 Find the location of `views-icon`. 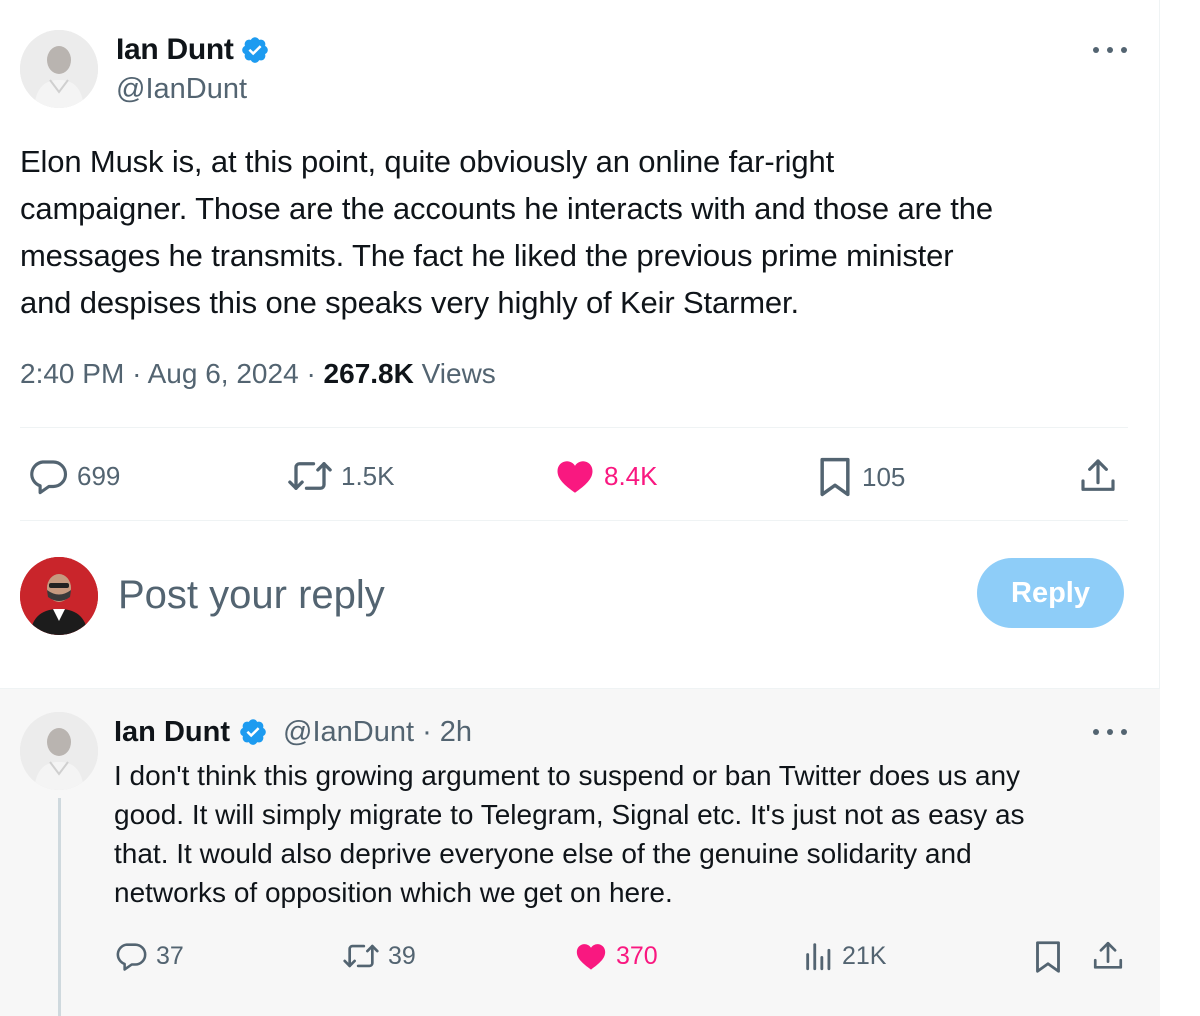

views-icon is located at coordinates (818, 957).